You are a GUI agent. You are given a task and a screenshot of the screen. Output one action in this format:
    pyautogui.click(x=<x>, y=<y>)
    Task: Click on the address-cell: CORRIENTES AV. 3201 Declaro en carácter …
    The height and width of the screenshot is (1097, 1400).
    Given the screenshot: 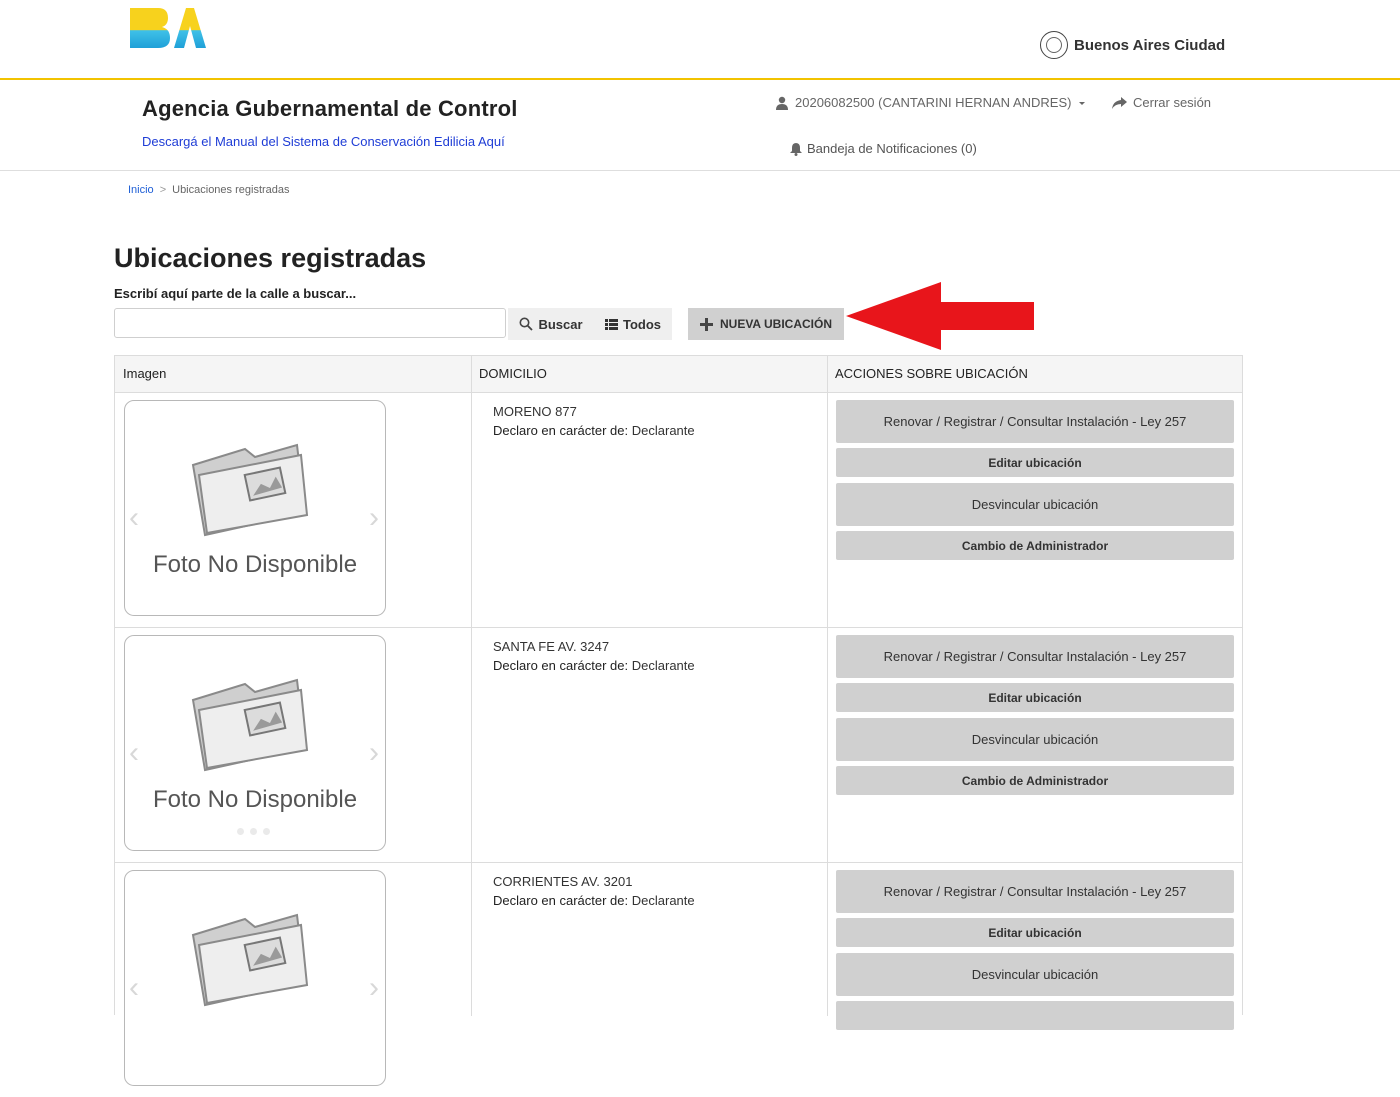 What is the action you would take?
    pyautogui.click(x=594, y=891)
    